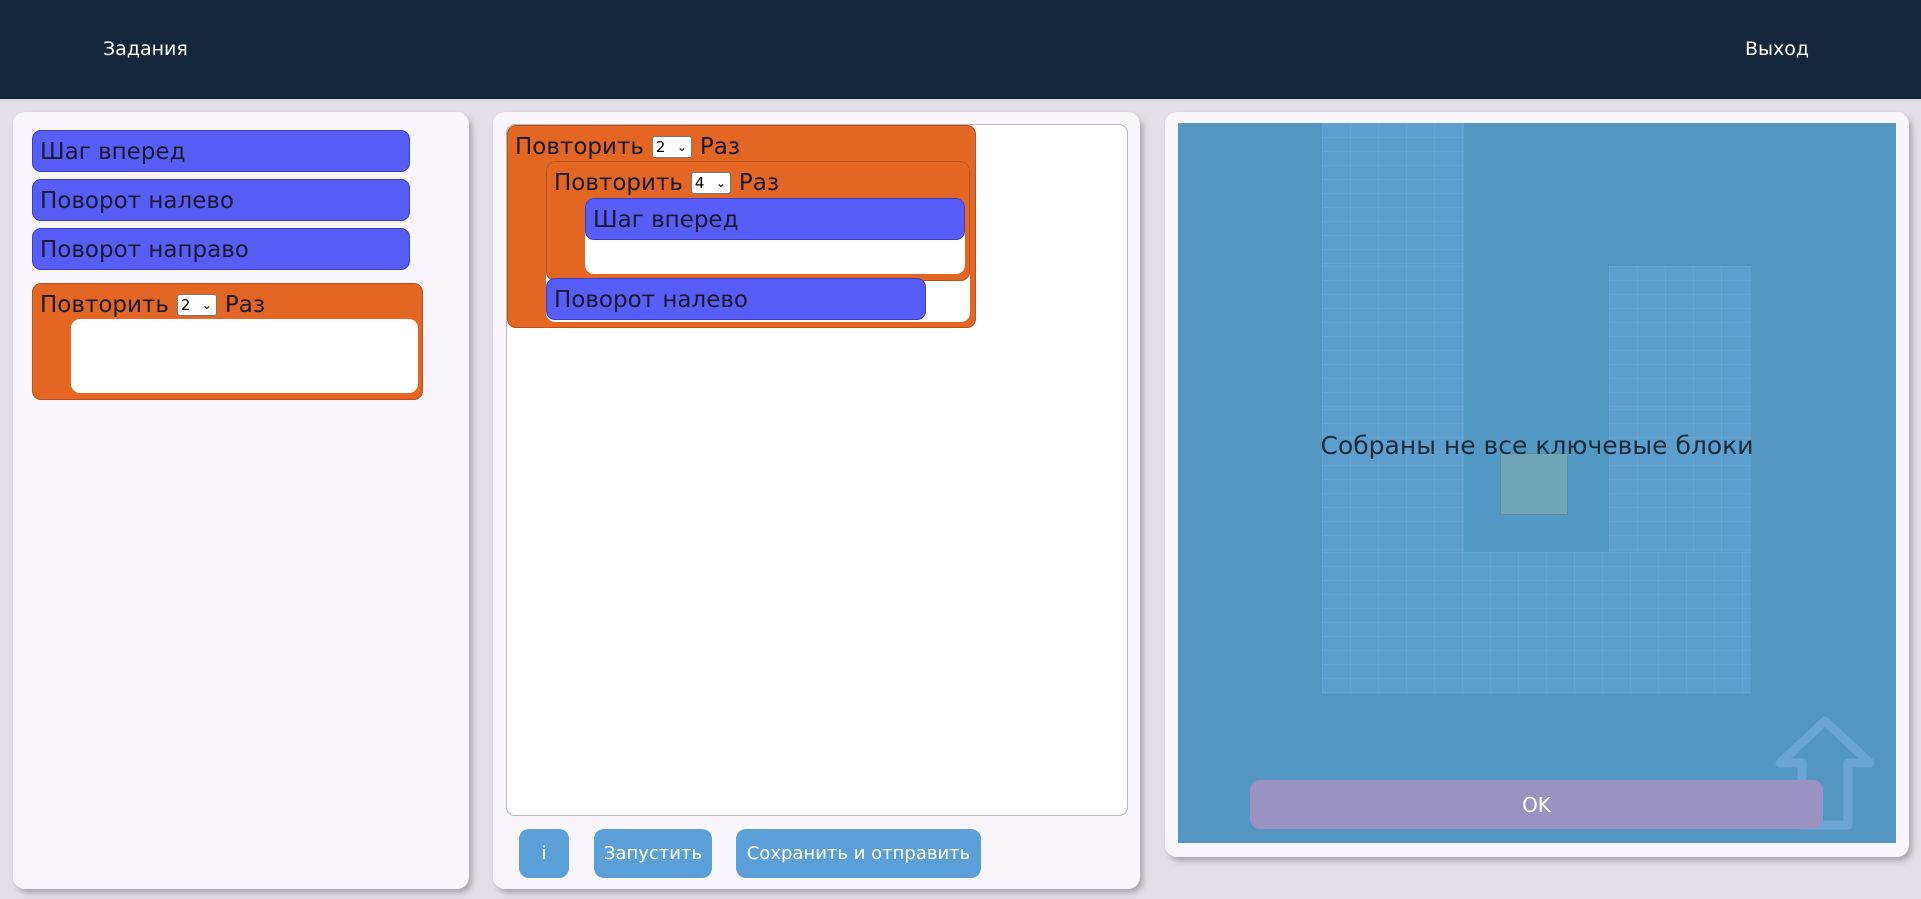 This screenshot has height=899, width=1921. I want to click on info-button: i, so click(544, 853).